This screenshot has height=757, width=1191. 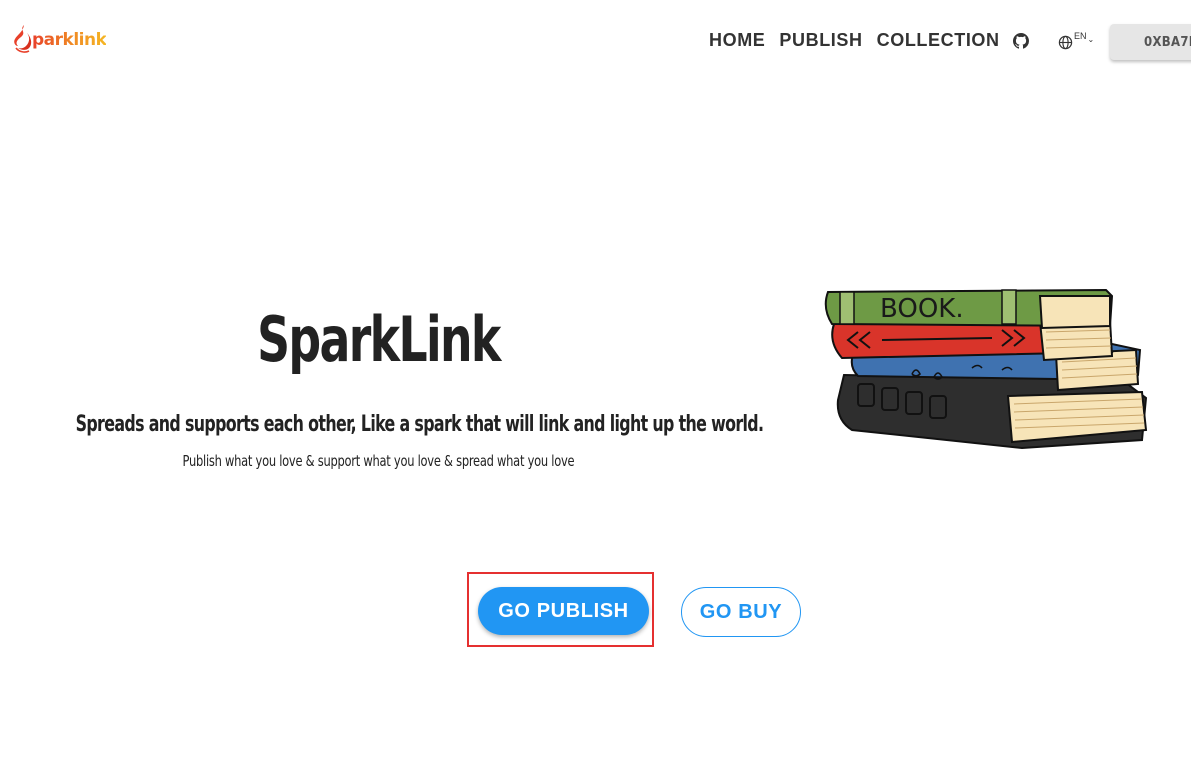 I want to click on logo: parklink, so click(x=59, y=39).